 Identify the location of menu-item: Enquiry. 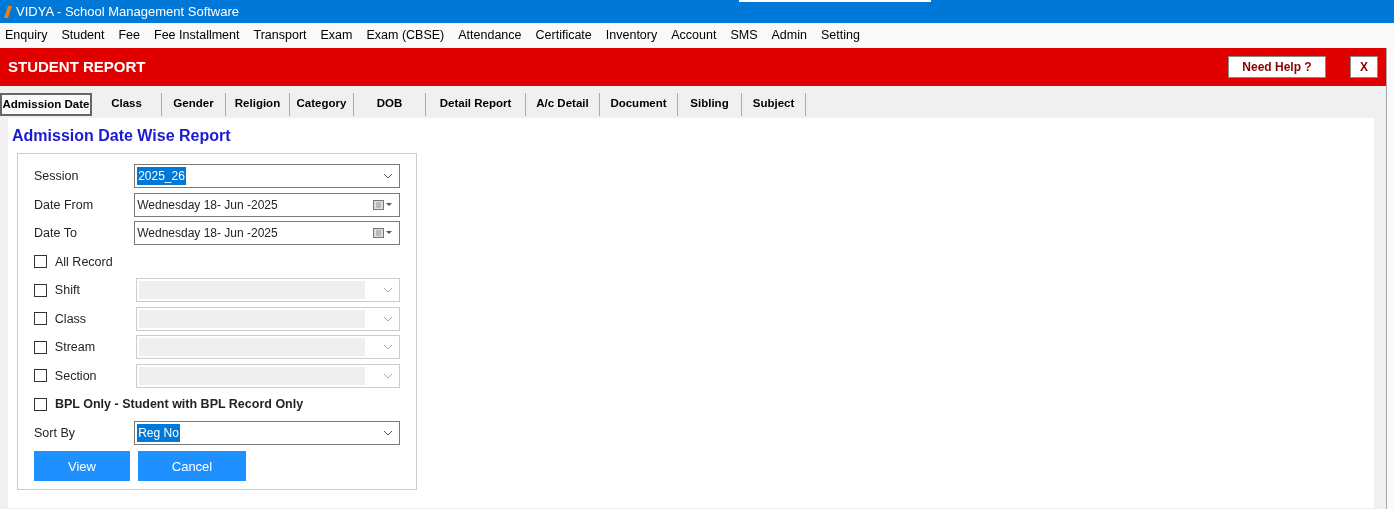
(28, 35).